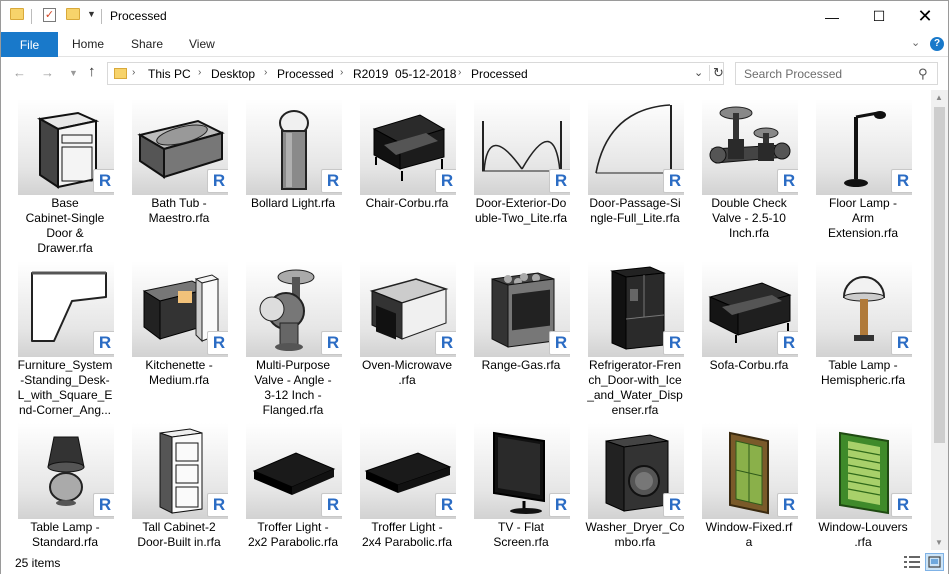 The width and height of the screenshot is (949, 574). Describe the element at coordinates (179, 380) in the screenshot. I see `file-name-line: Medium.rfa` at that location.